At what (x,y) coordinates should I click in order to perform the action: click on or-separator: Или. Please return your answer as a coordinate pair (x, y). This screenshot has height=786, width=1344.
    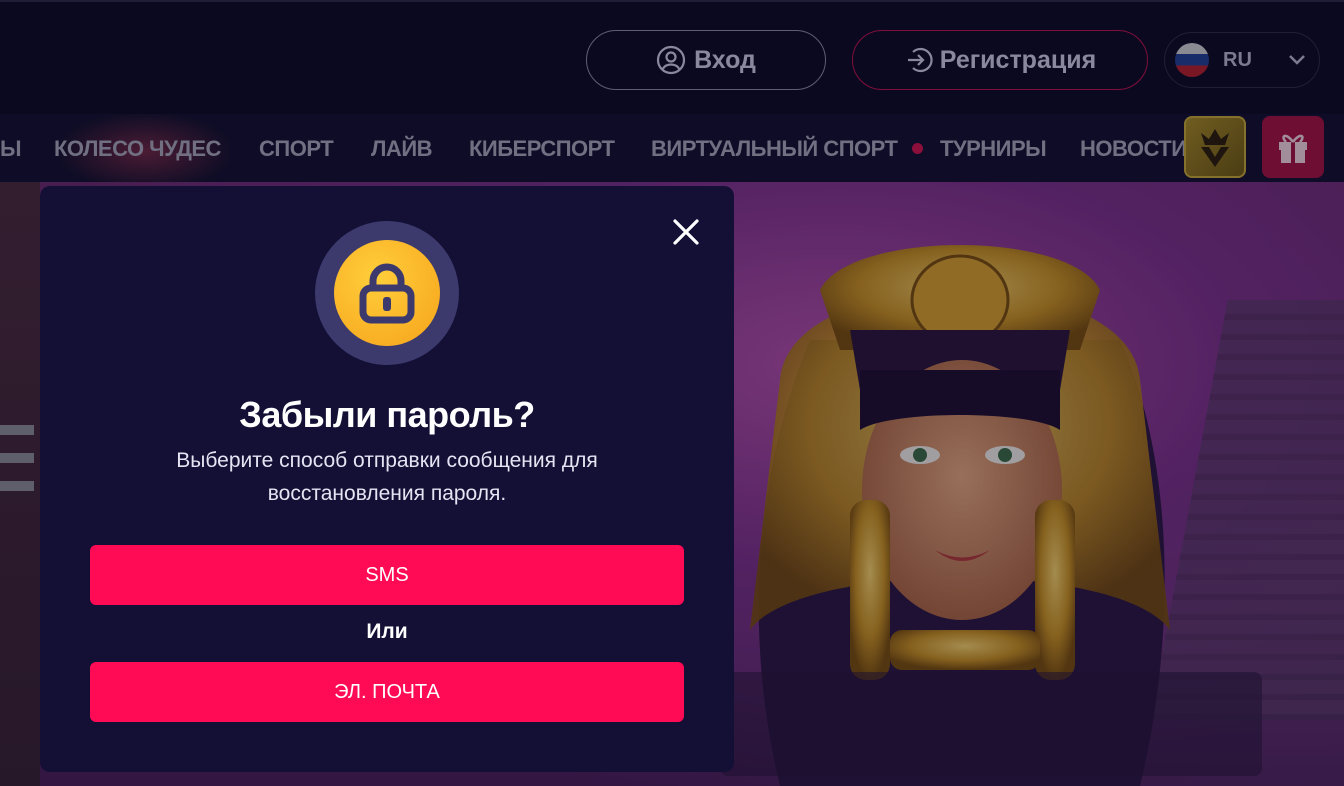
    Looking at the image, I should click on (387, 631).